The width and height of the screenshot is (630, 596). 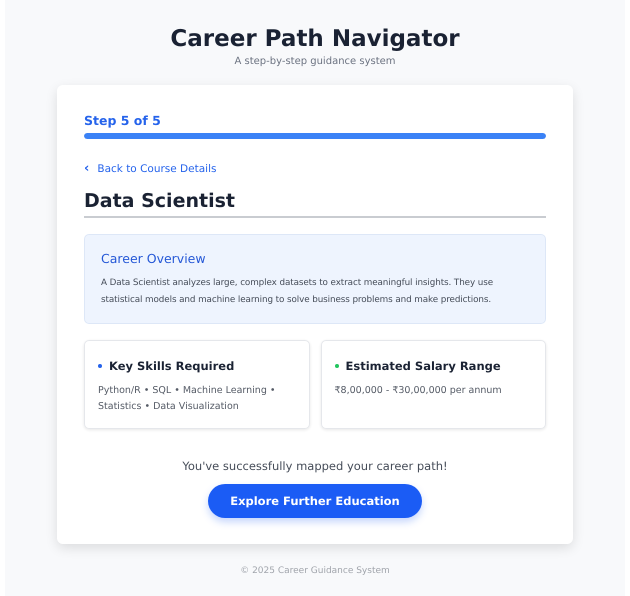 What do you see at coordinates (315, 39) in the screenshot?
I see `app-title: Career Path Navigator` at bounding box center [315, 39].